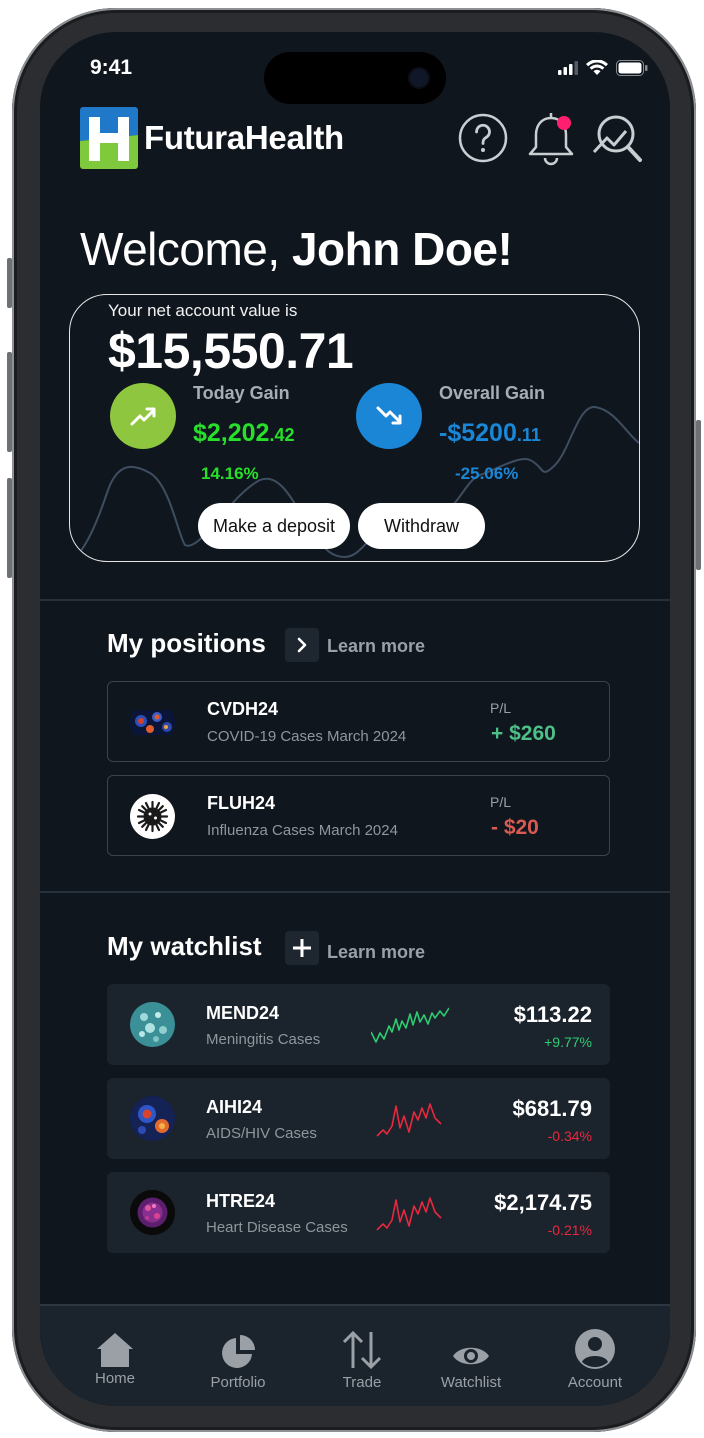 This screenshot has width=704, height=1438. Describe the element at coordinates (515, 827) in the screenshot. I see `position-pl-value: - $20` at that location.